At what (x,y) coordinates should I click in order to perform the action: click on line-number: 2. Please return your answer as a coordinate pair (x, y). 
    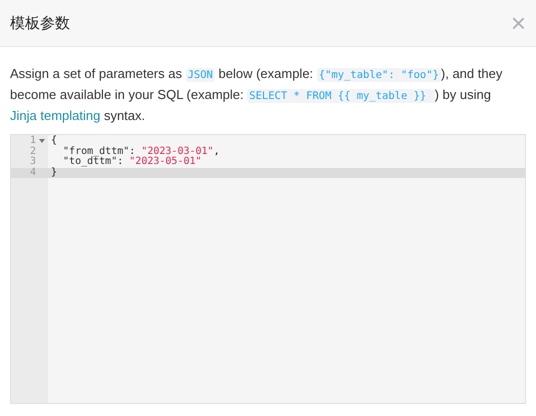
    Looking at the image, I should click on (32, 151).